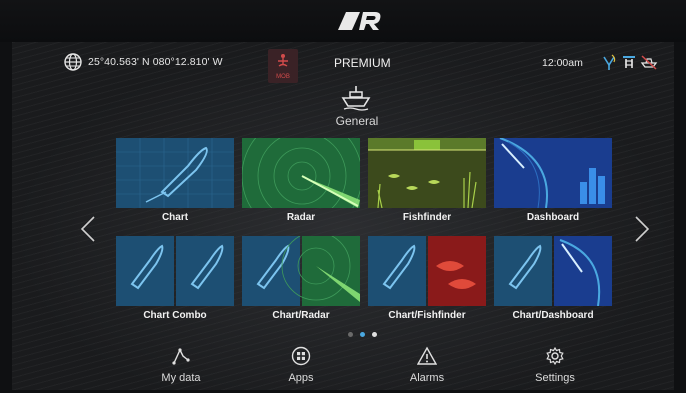 The height and width of the screenshot is (393, 686). What do you see at coordinates (562, 63) in the screenshot?
I see `clock-time: 12:00am` at bounding box center [562, 63].